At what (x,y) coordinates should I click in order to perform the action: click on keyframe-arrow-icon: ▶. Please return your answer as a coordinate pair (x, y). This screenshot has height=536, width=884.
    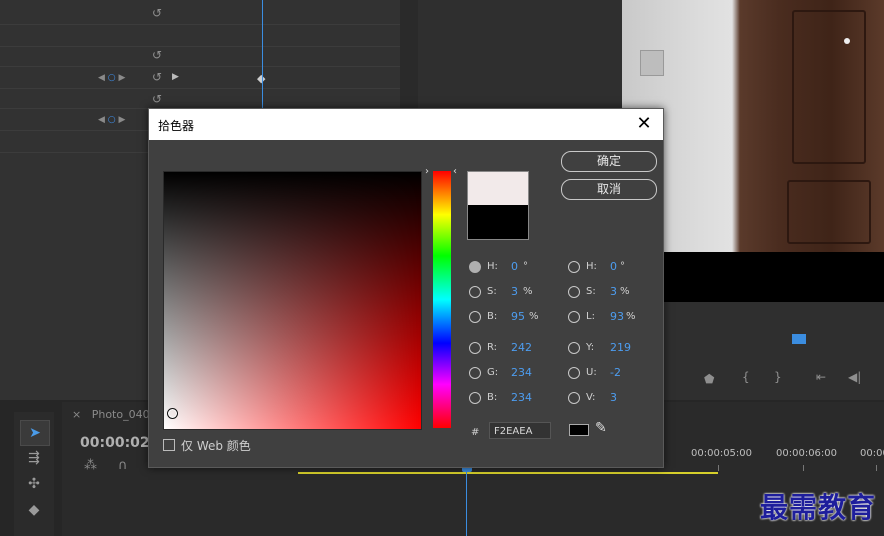
    Looking at the image, I should click on (175, 77).